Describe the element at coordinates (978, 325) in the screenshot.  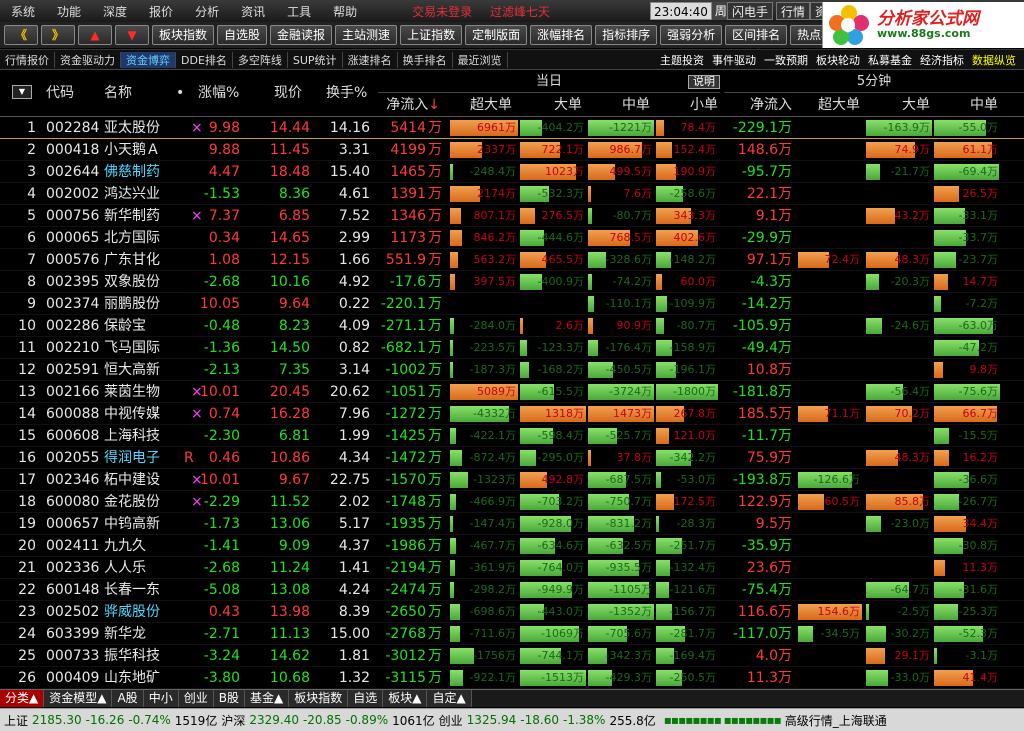
I see `flow-value-mid5: -63.0万` at that location.